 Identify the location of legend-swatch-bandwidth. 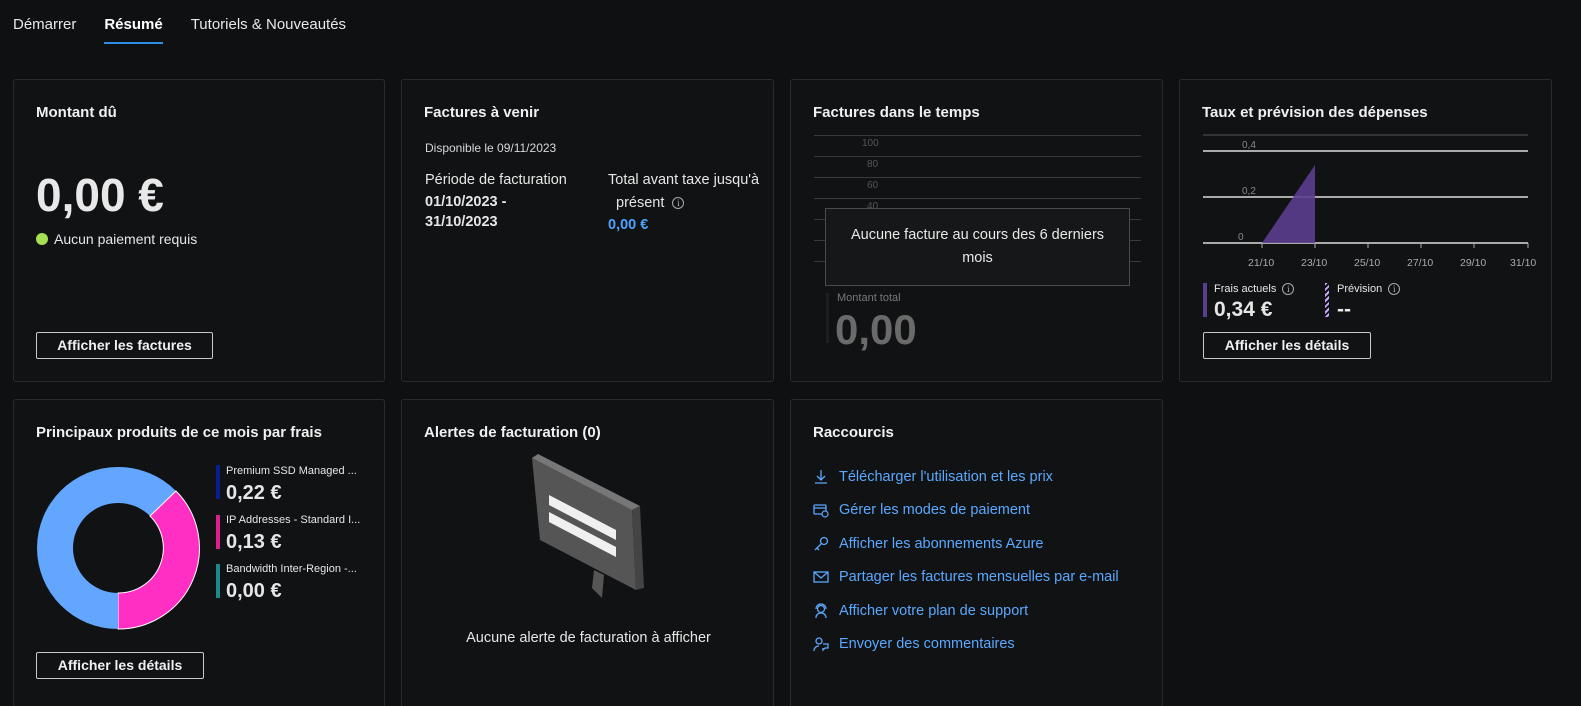
(218, 581).